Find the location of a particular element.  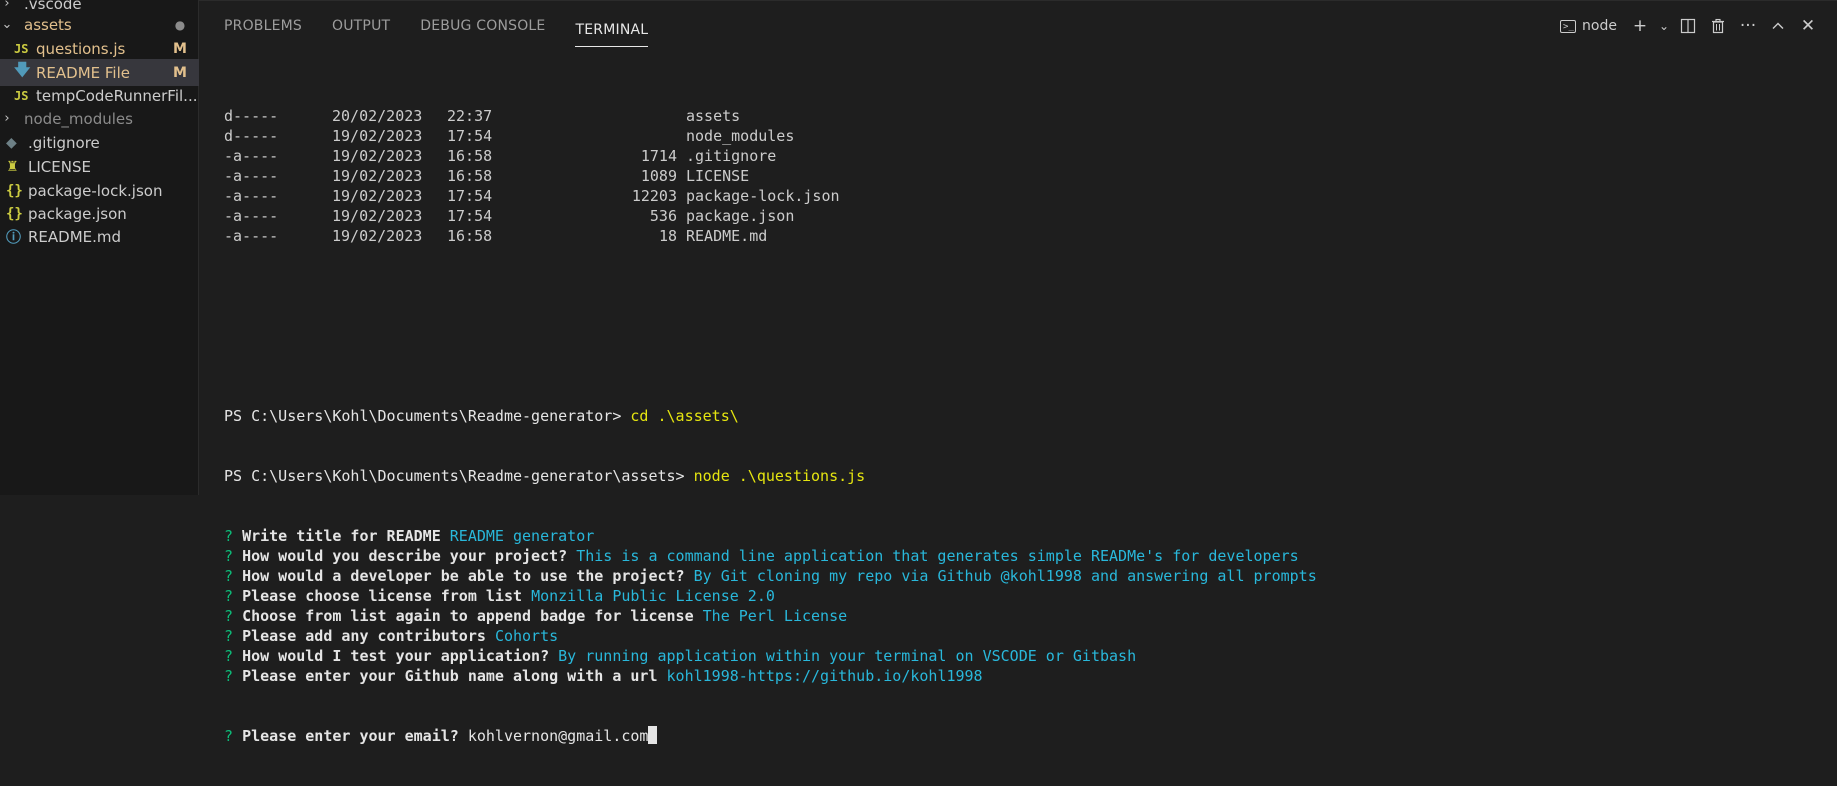

panel-actions: >_ node + ⌄ ··· ✕ is located at coordinates (1691, 26).